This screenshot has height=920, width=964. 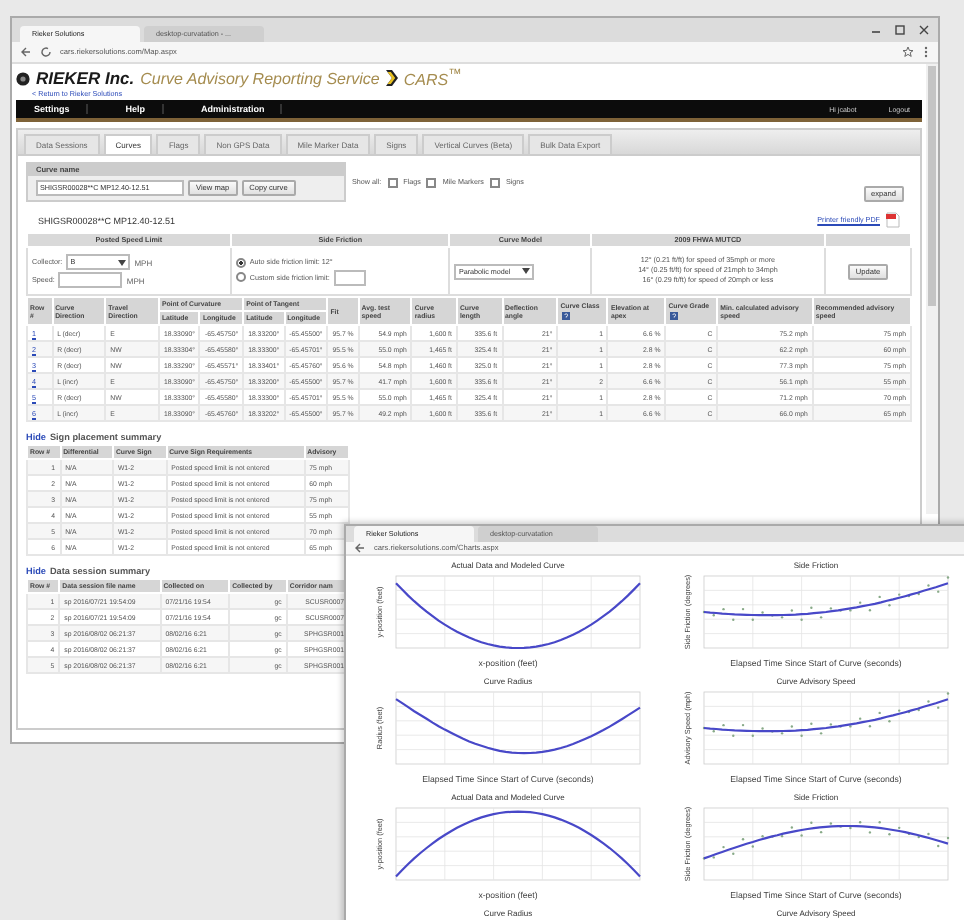 I want to click on product-name: CARS$^{™}$, so click(x=432, y=78).